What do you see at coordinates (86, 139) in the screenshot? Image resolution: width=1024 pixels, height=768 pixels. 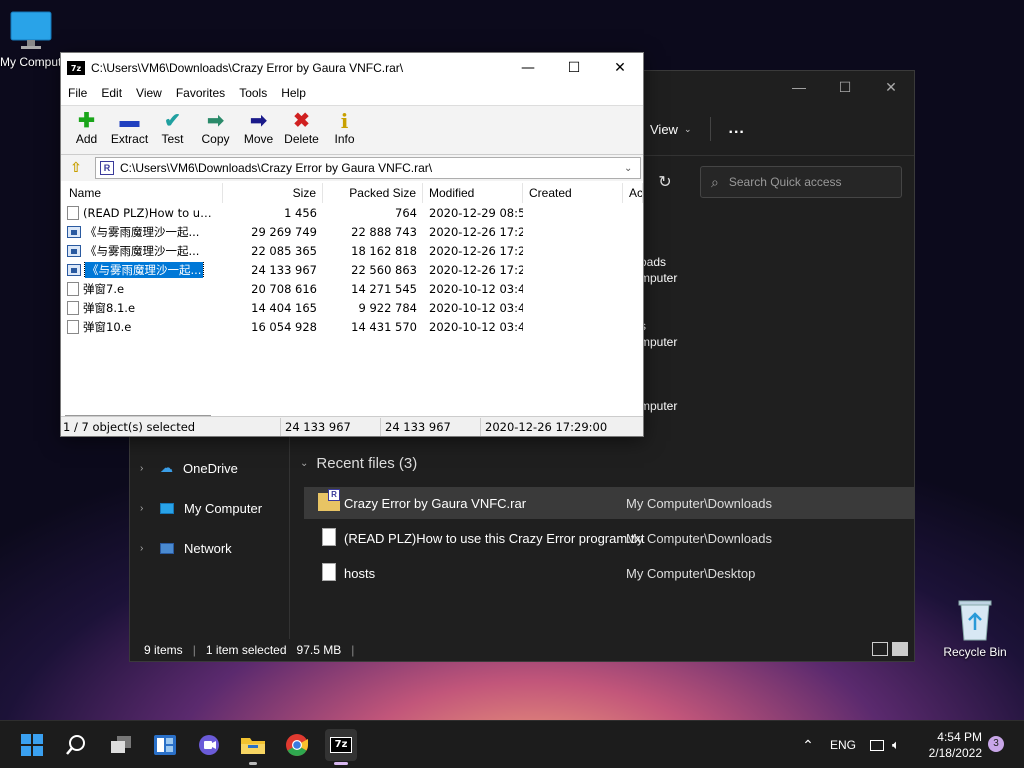 I see `add-label: Add` at bounding box center [86, 139].